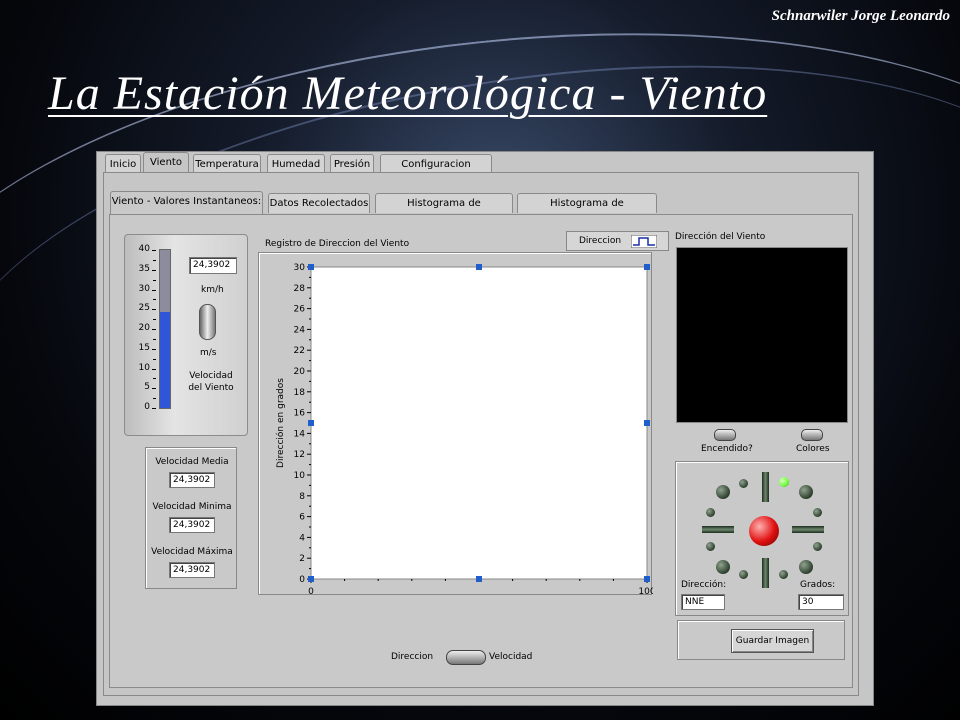  What do you see at coordinates (280, 423) in the screenshot?
I see `y-axis-label: Dirección en grados` at bounding box center [280, 423].